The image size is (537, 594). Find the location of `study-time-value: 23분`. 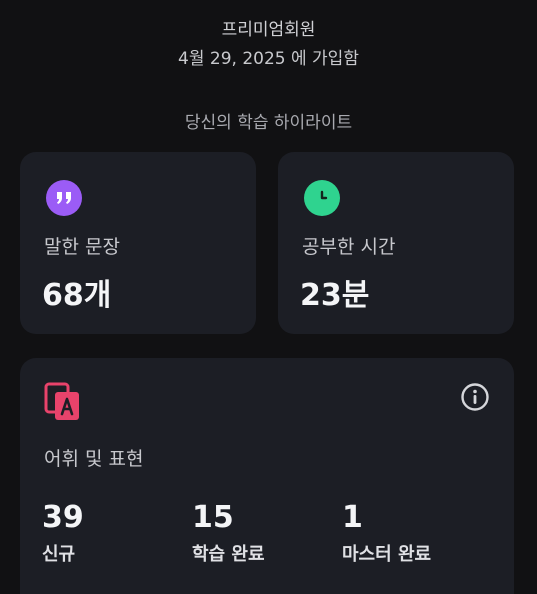

study-time-value: 23분 is located at coordinates (335, 295).